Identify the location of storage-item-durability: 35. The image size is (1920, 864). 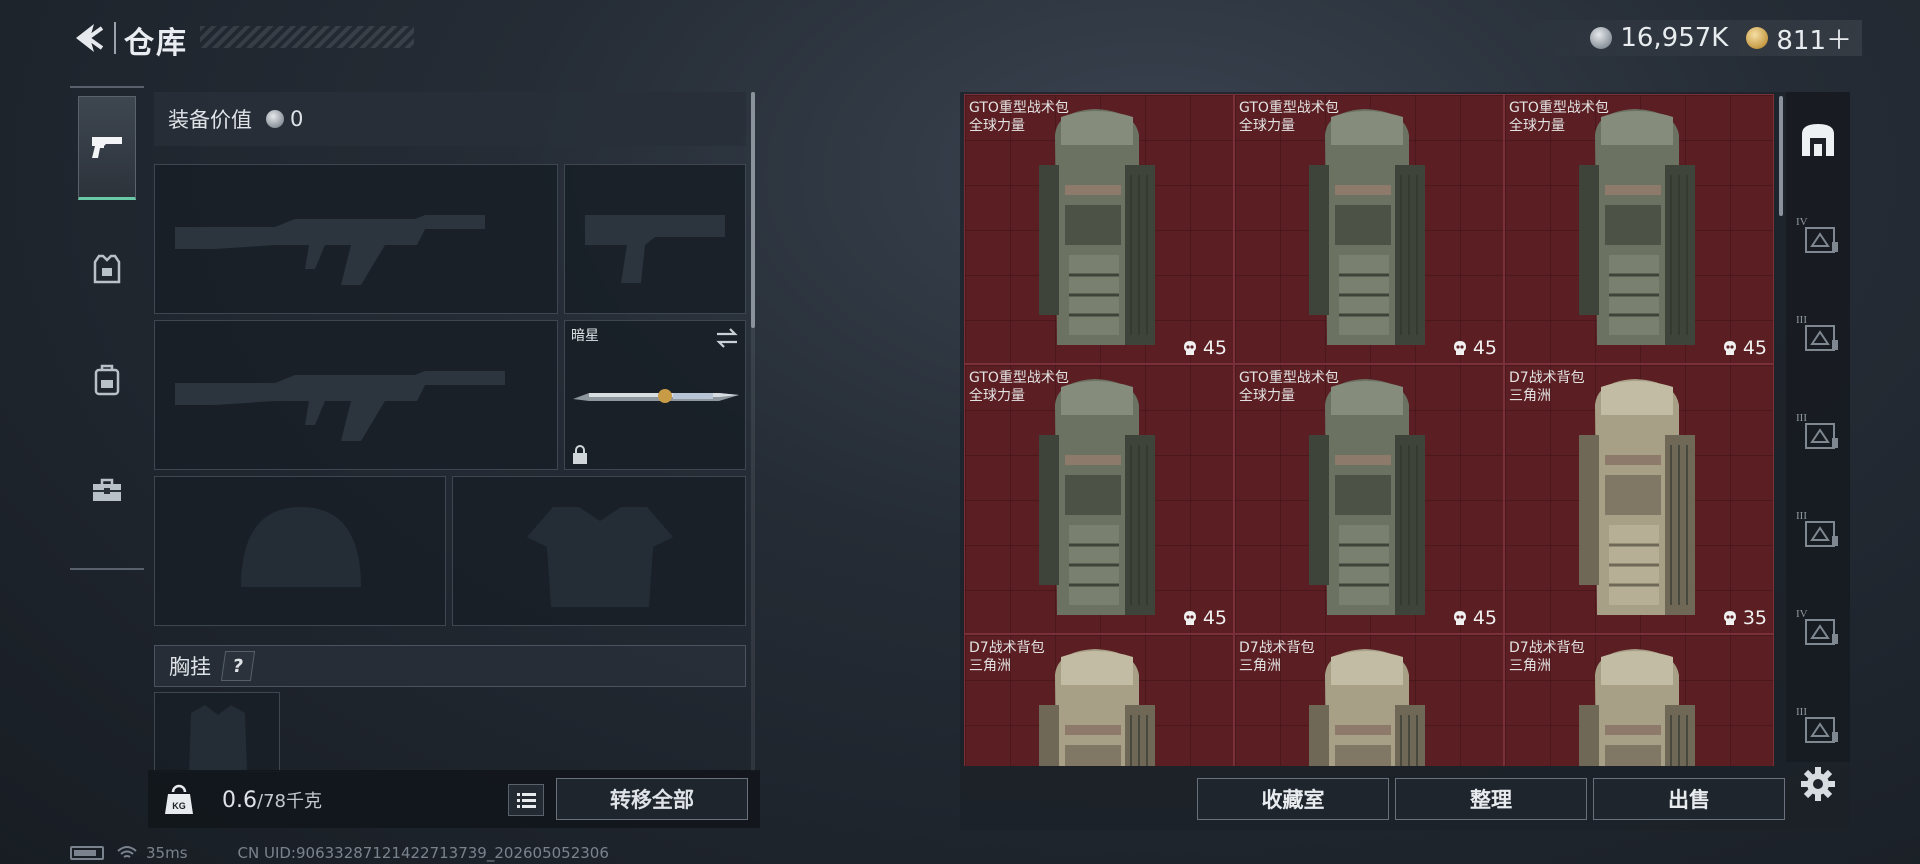
(1744, 618).